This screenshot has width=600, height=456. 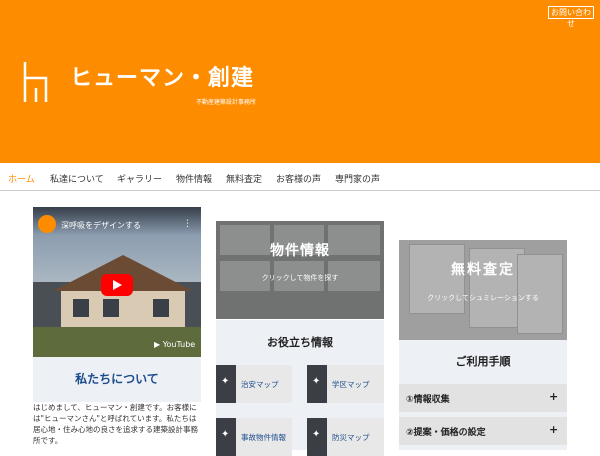 What do you see at coordinates (101, 225) in the screenshot?
I see `video-title: 深呼吸をデザインする` at bounding box center [101, 225].